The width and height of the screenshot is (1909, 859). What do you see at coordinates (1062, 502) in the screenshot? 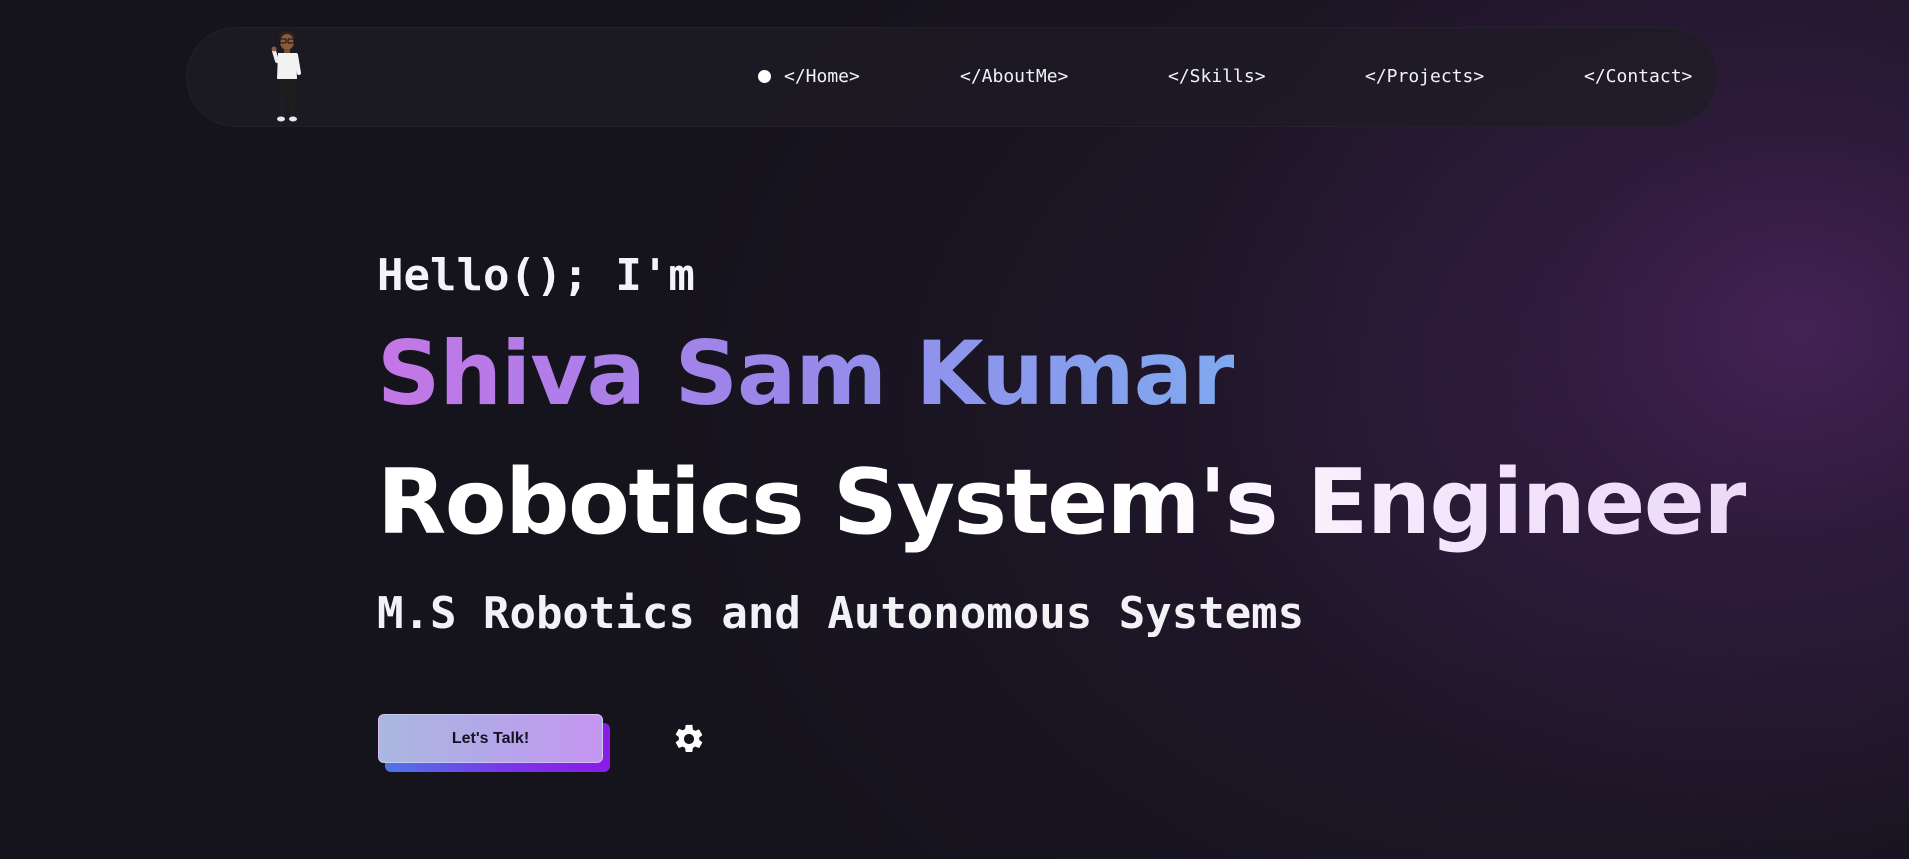
I see `hero-role: Robotics System's Engineer` at bounding box center [1062, 502].